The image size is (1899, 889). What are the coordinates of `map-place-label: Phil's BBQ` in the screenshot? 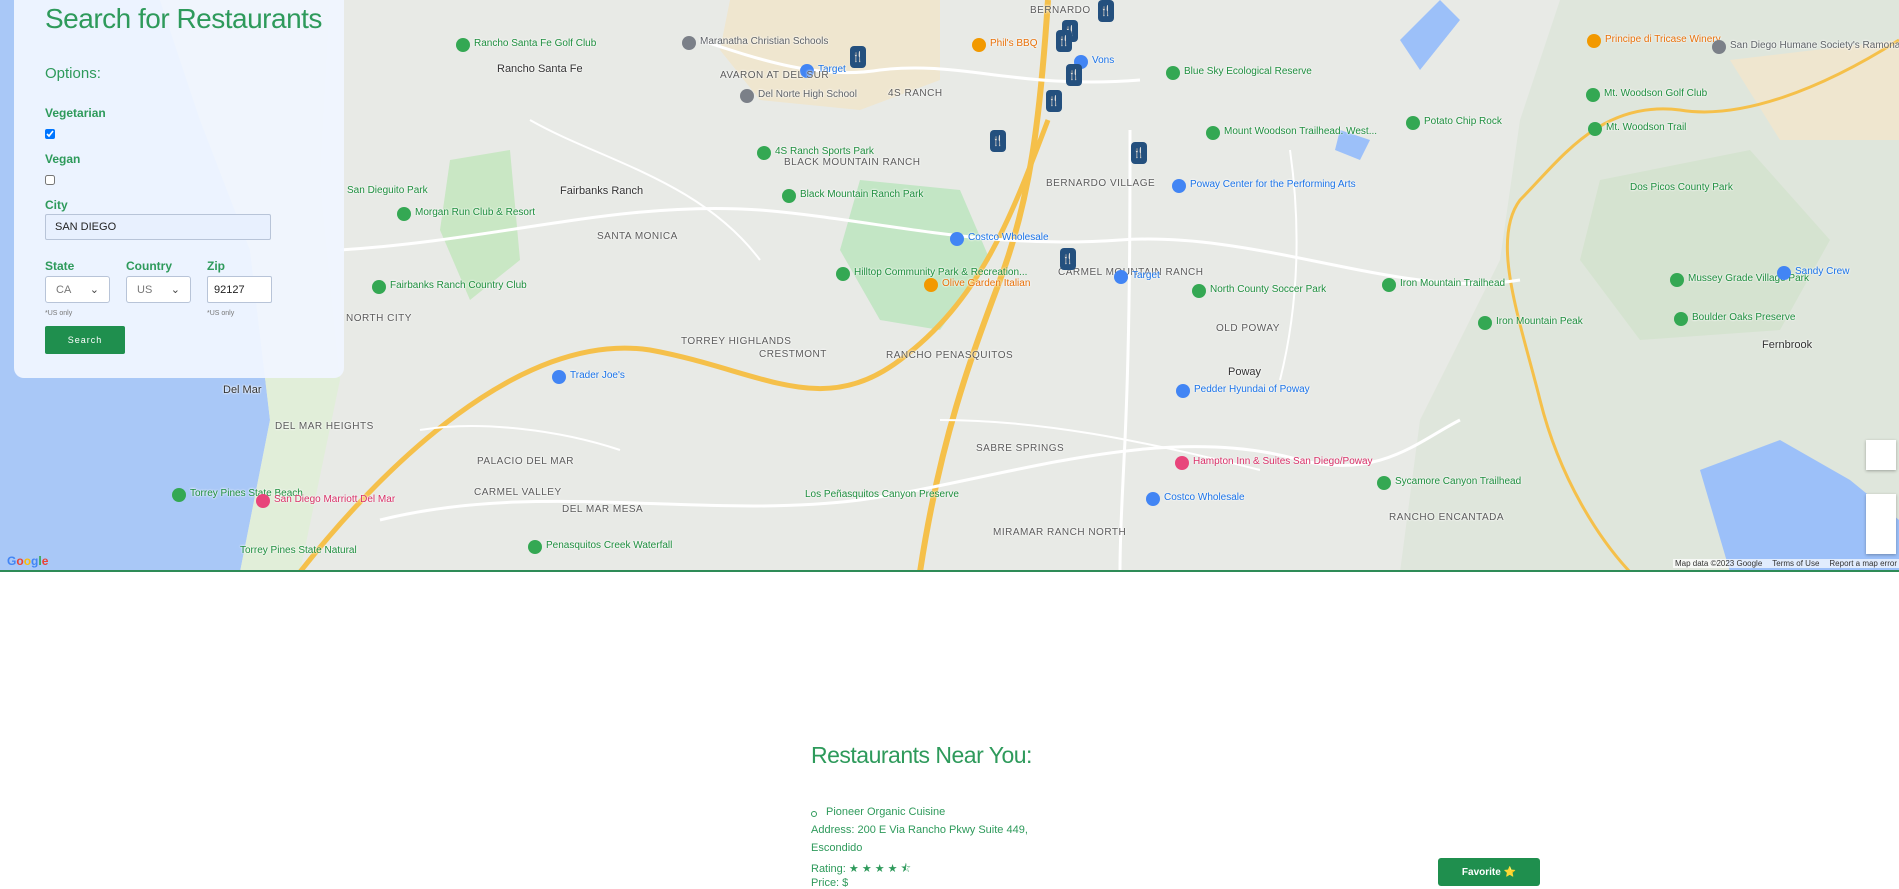 It's located at (1013, 43).